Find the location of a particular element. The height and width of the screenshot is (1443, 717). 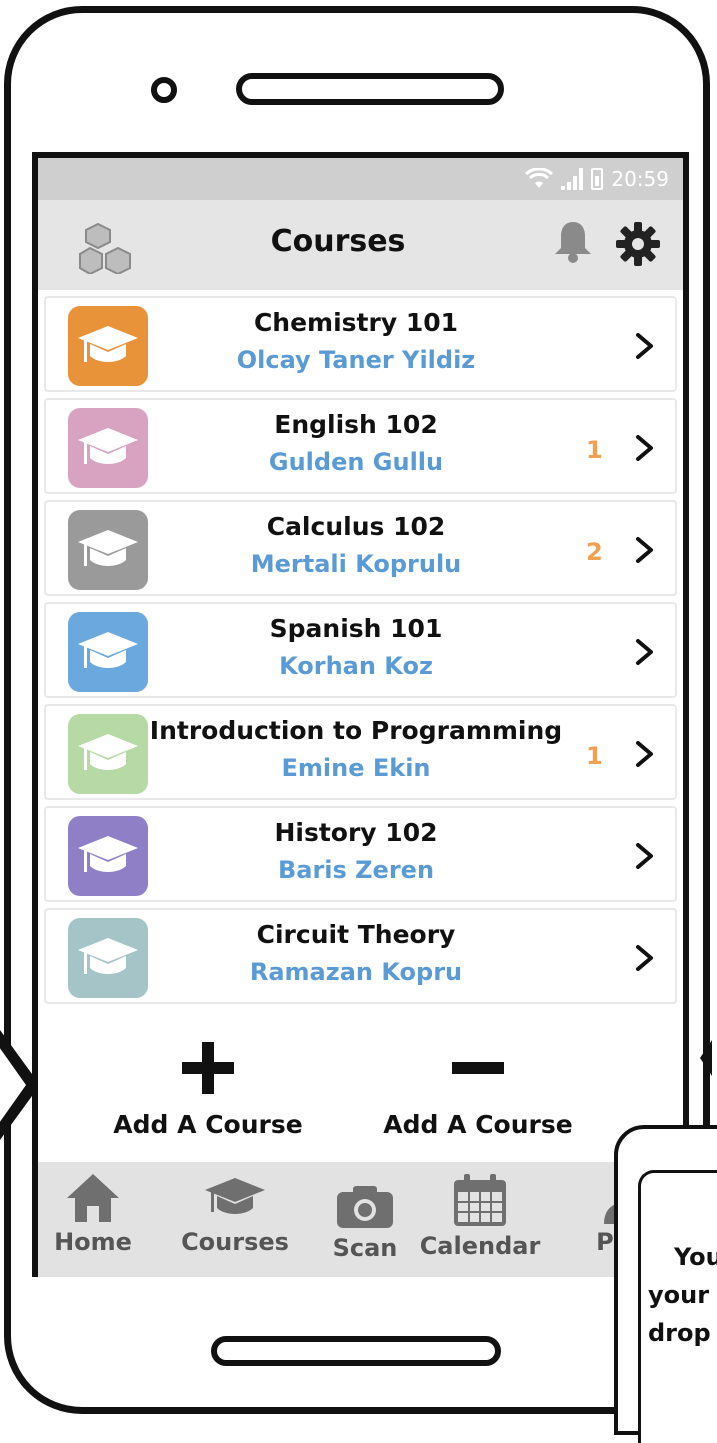

app-header: Courses is located at coordinates (360, 245).